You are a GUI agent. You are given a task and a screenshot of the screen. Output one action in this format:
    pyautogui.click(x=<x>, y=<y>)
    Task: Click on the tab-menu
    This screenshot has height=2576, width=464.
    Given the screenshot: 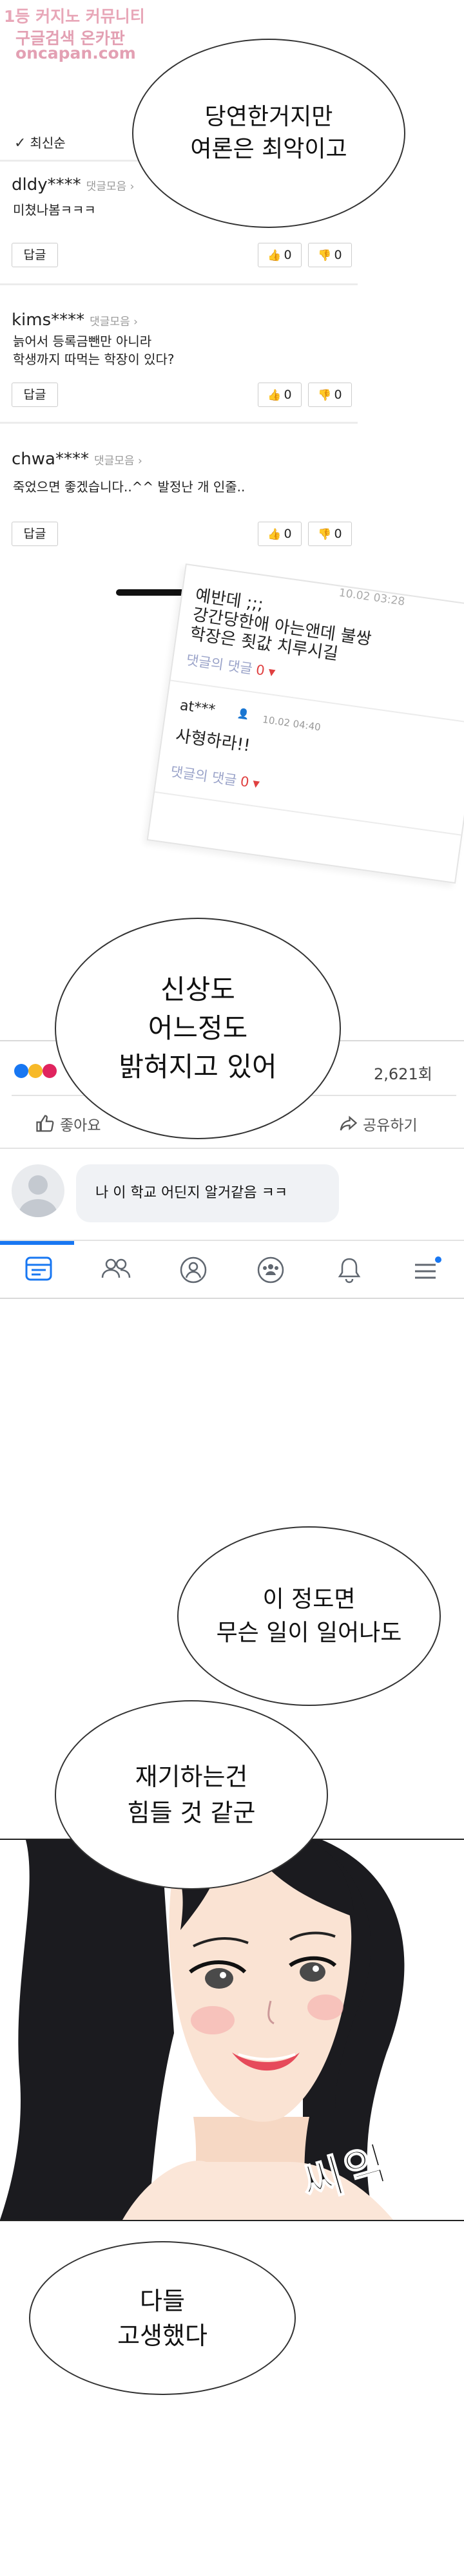 What is the action you would take?
    pyautogui.click(x=427, y=1271)
    